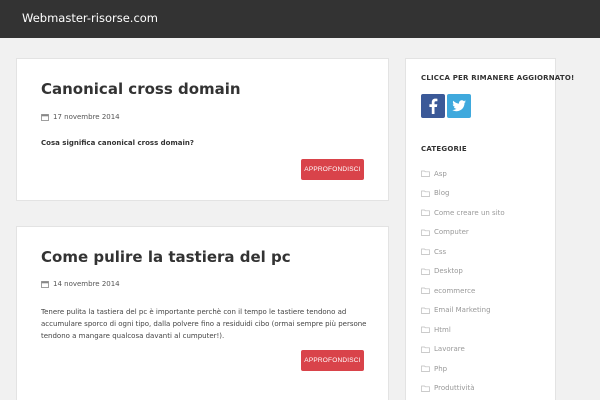 Image resolution: width=600 pixels, height=400 pixels. I want to click on category-label: Email Marketing, so click(462, 310).